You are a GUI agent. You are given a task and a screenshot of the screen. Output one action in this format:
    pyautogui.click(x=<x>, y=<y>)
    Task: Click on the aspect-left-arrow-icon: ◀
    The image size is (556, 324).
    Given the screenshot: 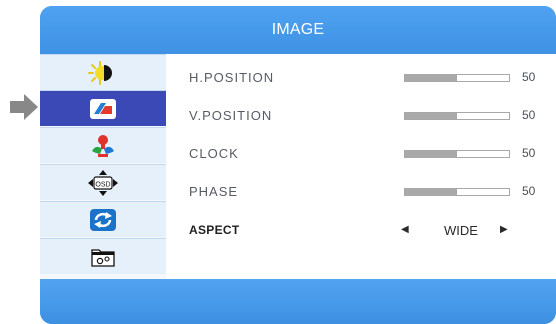 What is the action you would take?
    pyautogui.click(x=405, y=229)
    